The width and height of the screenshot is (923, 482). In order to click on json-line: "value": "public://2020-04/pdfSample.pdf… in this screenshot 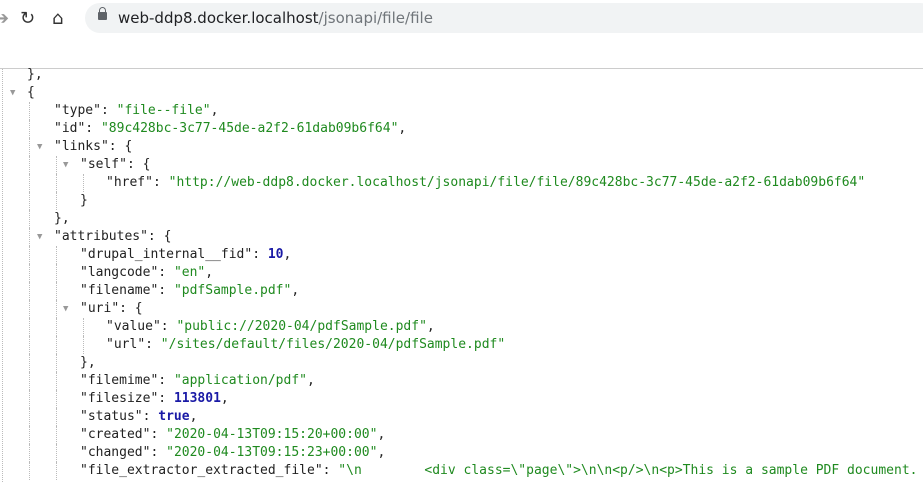, I will do `click(270, 327)`.